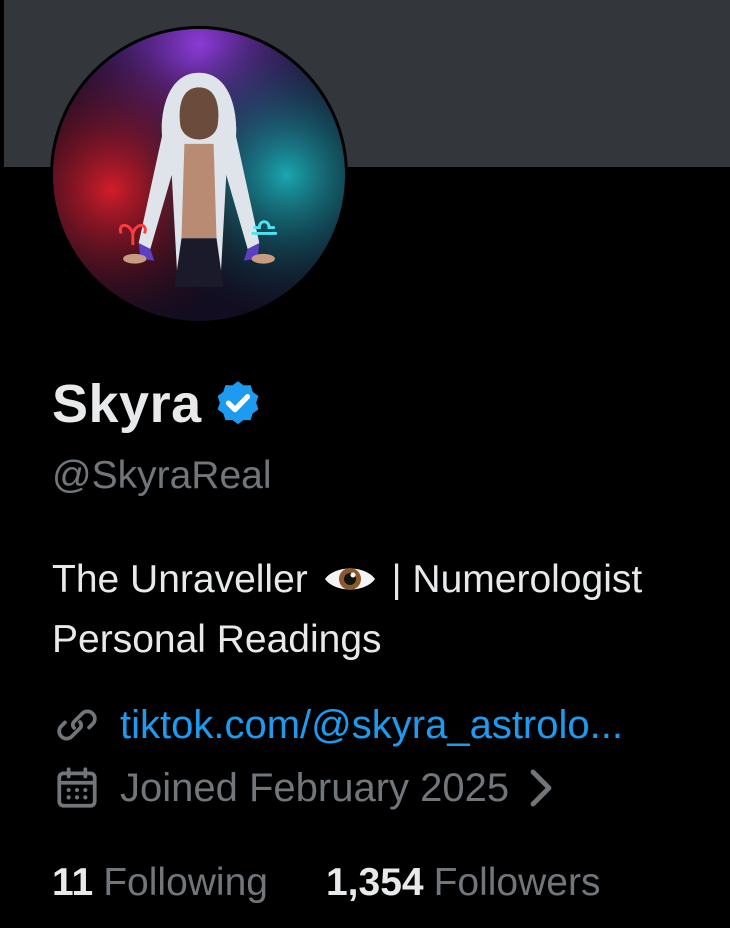 The height and width of the screenshot is (928, 730). I want to click on followers-stat: 1,354 Followers, so click(463, 883).